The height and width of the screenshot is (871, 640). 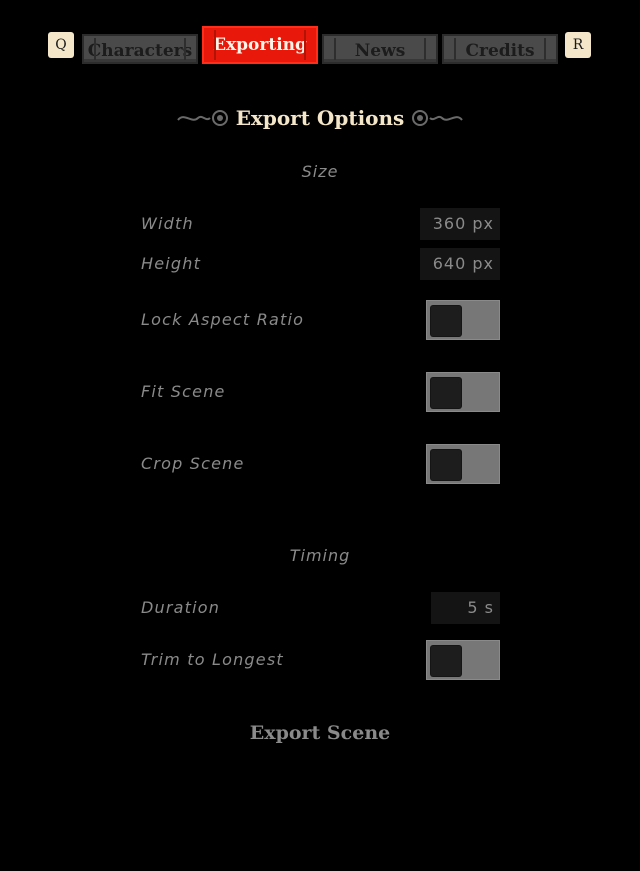 I want to click on right-ornament-icon, so click(x=438, y=118).